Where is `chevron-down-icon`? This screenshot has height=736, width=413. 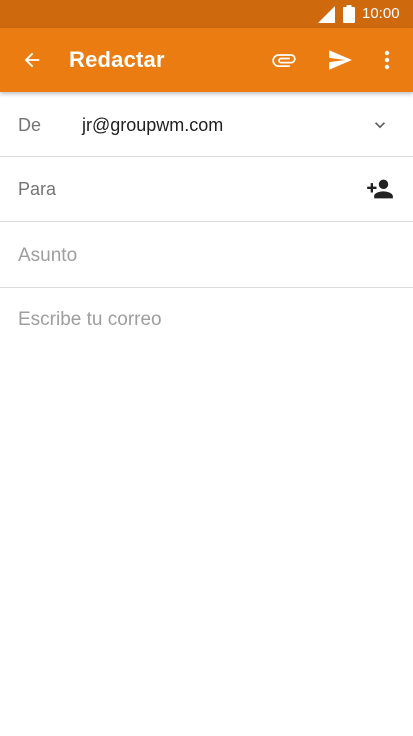 chevron-down-icon is located at coordinates (380, 125).